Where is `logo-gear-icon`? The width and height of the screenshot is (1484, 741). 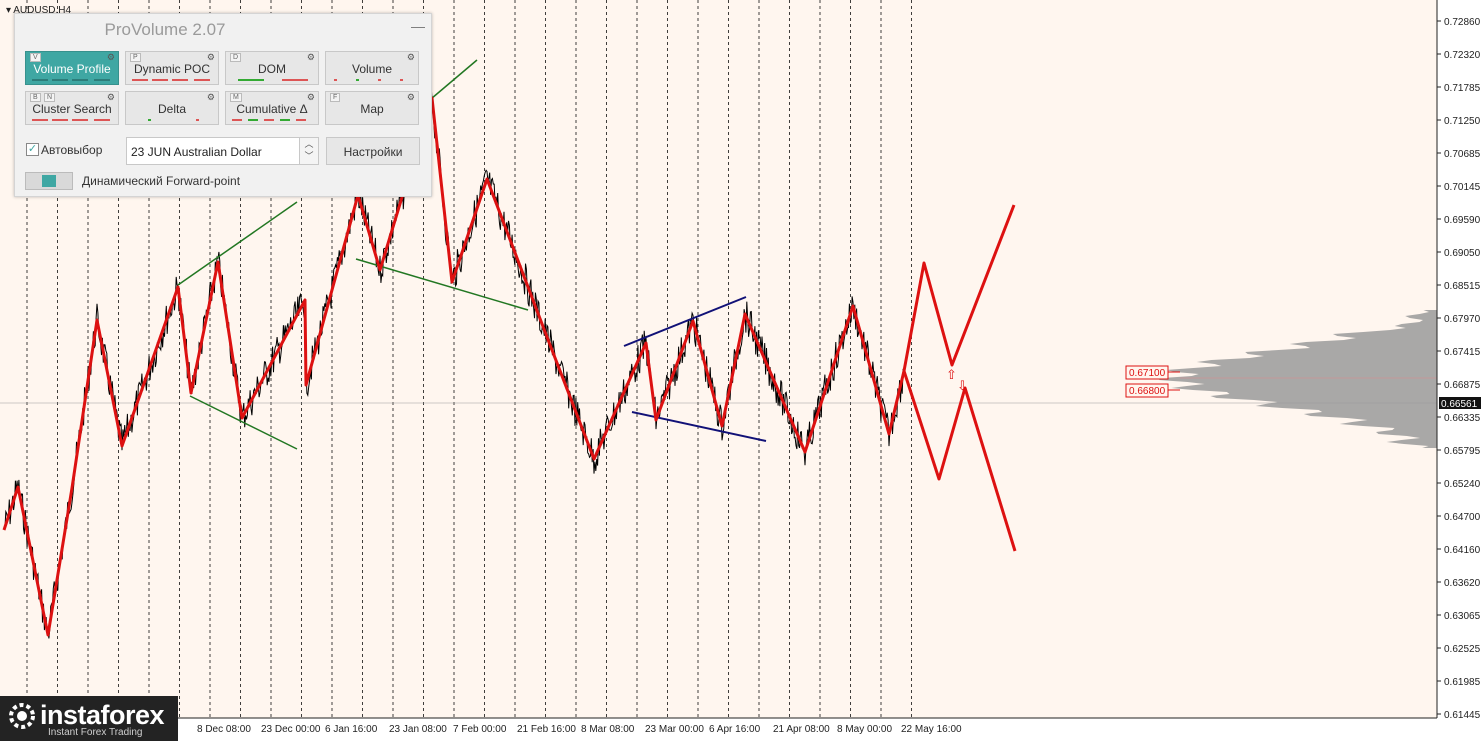 logo-gear-icon is located at coordinates (22, 716).